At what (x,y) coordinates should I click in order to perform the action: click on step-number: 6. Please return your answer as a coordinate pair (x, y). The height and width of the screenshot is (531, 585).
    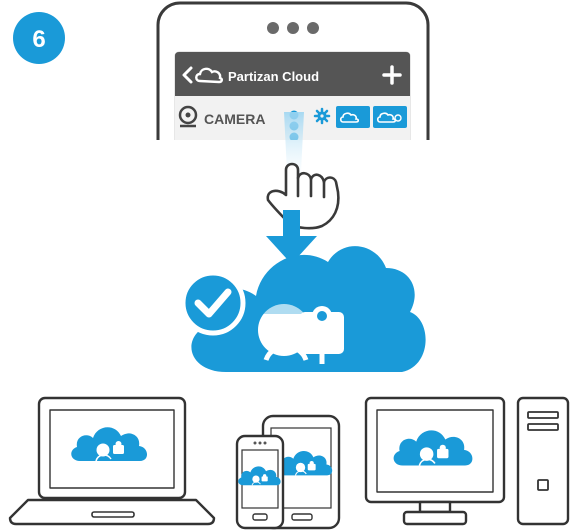
    Looking at the image, I should click on (38, 39).